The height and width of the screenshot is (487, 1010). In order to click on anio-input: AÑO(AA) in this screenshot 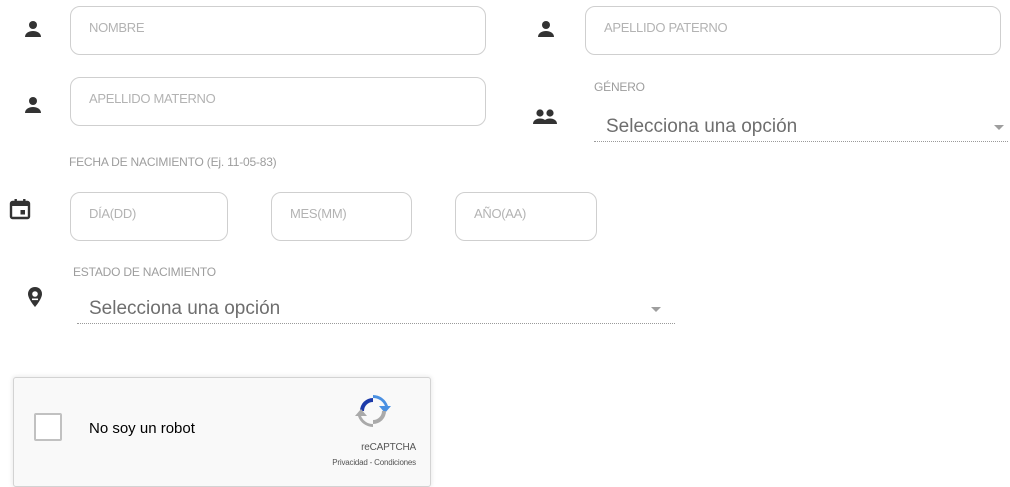, I will do `click(526, 216)`.